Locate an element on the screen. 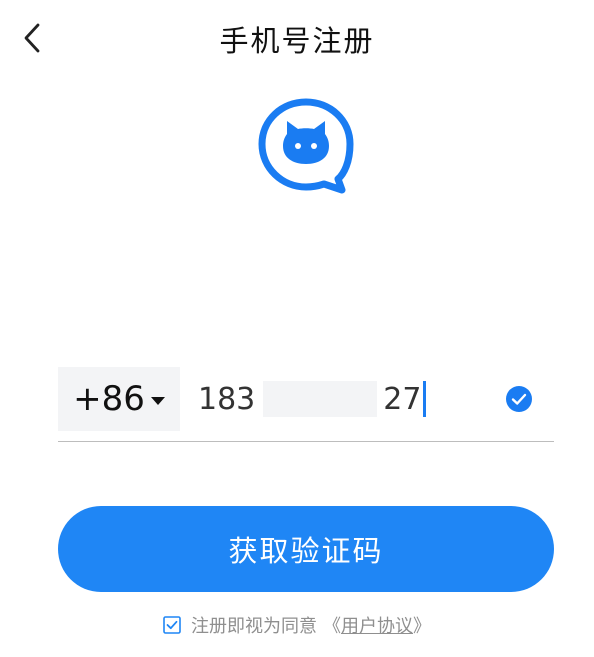 The image size is (594, 657). agreement-row: 注册即视为同意 《 用户协议 》 is located at coordinates (297, 625).